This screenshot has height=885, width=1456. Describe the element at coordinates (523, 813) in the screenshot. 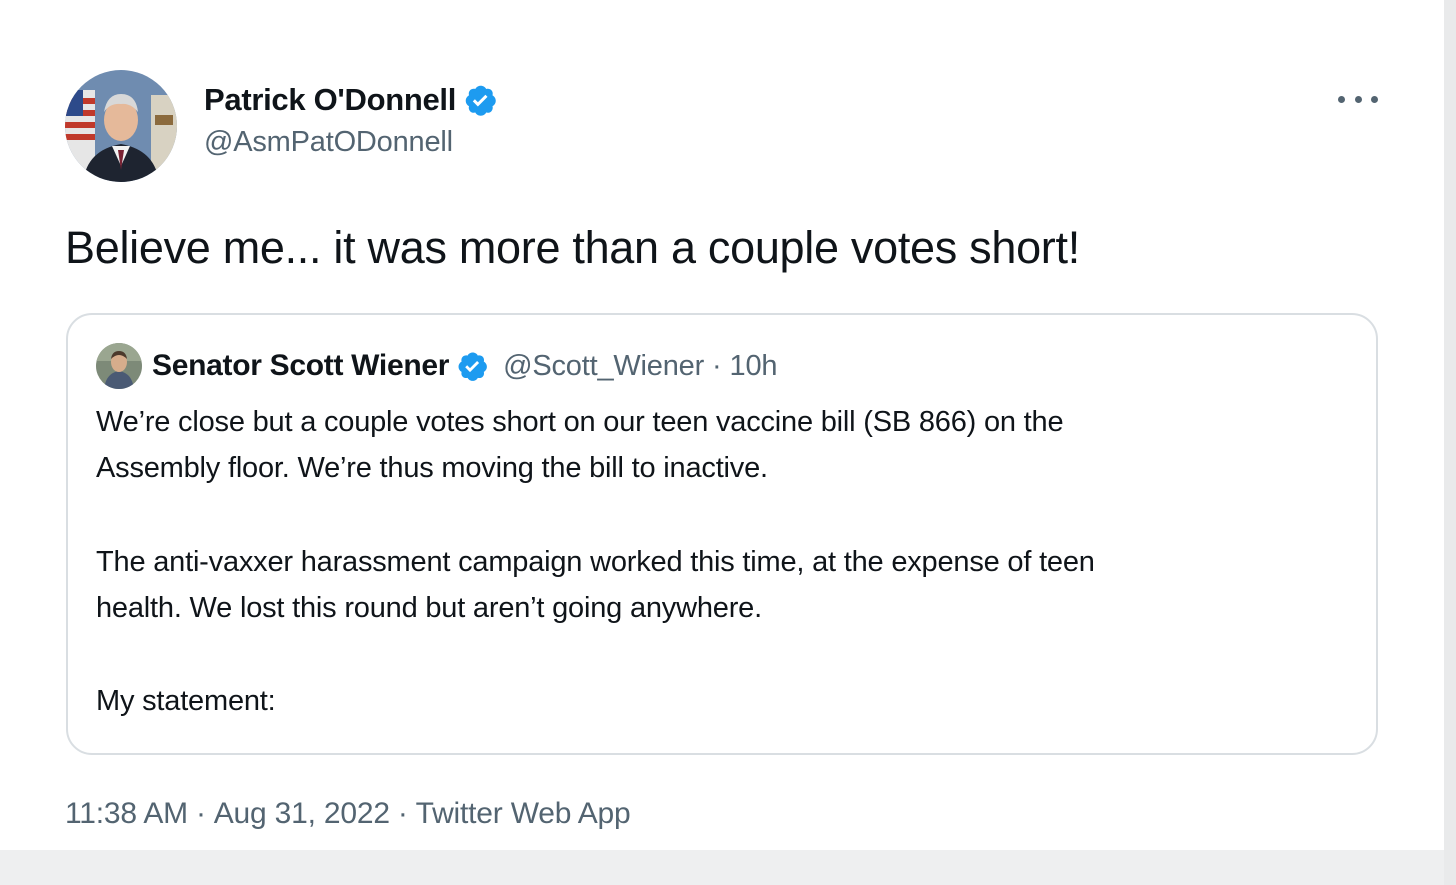

I see `tweet-source: Twitter Web App` at that location.